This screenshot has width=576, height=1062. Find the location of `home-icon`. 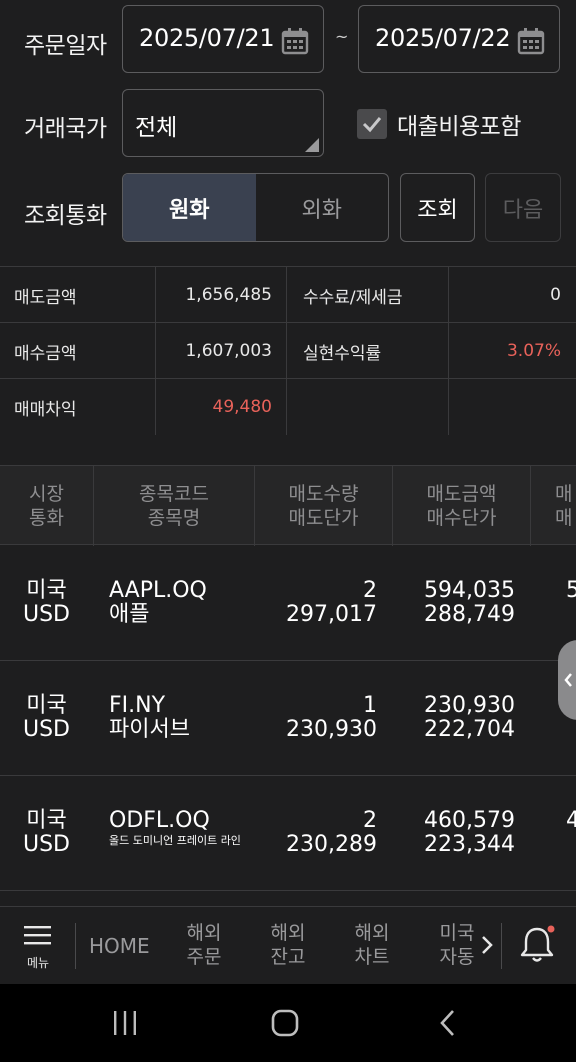

home-icon is located at coordinates (285, 1025).